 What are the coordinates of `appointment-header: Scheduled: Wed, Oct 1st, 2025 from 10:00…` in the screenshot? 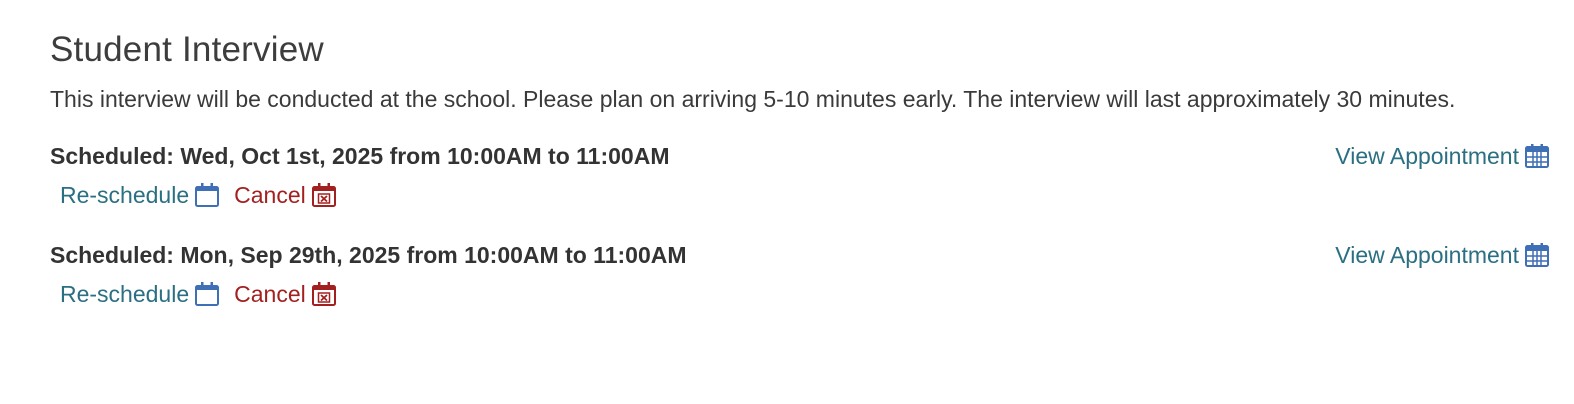 It's located at (800, 156).